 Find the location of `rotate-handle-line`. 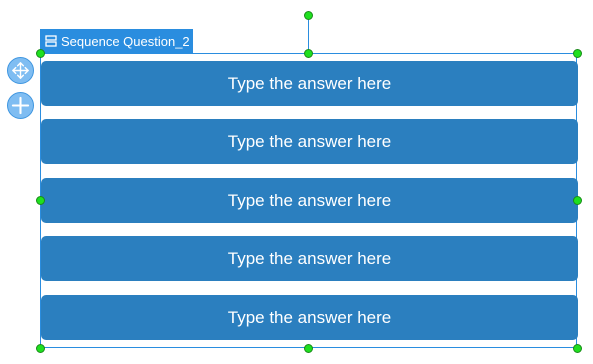

rotate-handle-line is located at coordinates (308, 34).